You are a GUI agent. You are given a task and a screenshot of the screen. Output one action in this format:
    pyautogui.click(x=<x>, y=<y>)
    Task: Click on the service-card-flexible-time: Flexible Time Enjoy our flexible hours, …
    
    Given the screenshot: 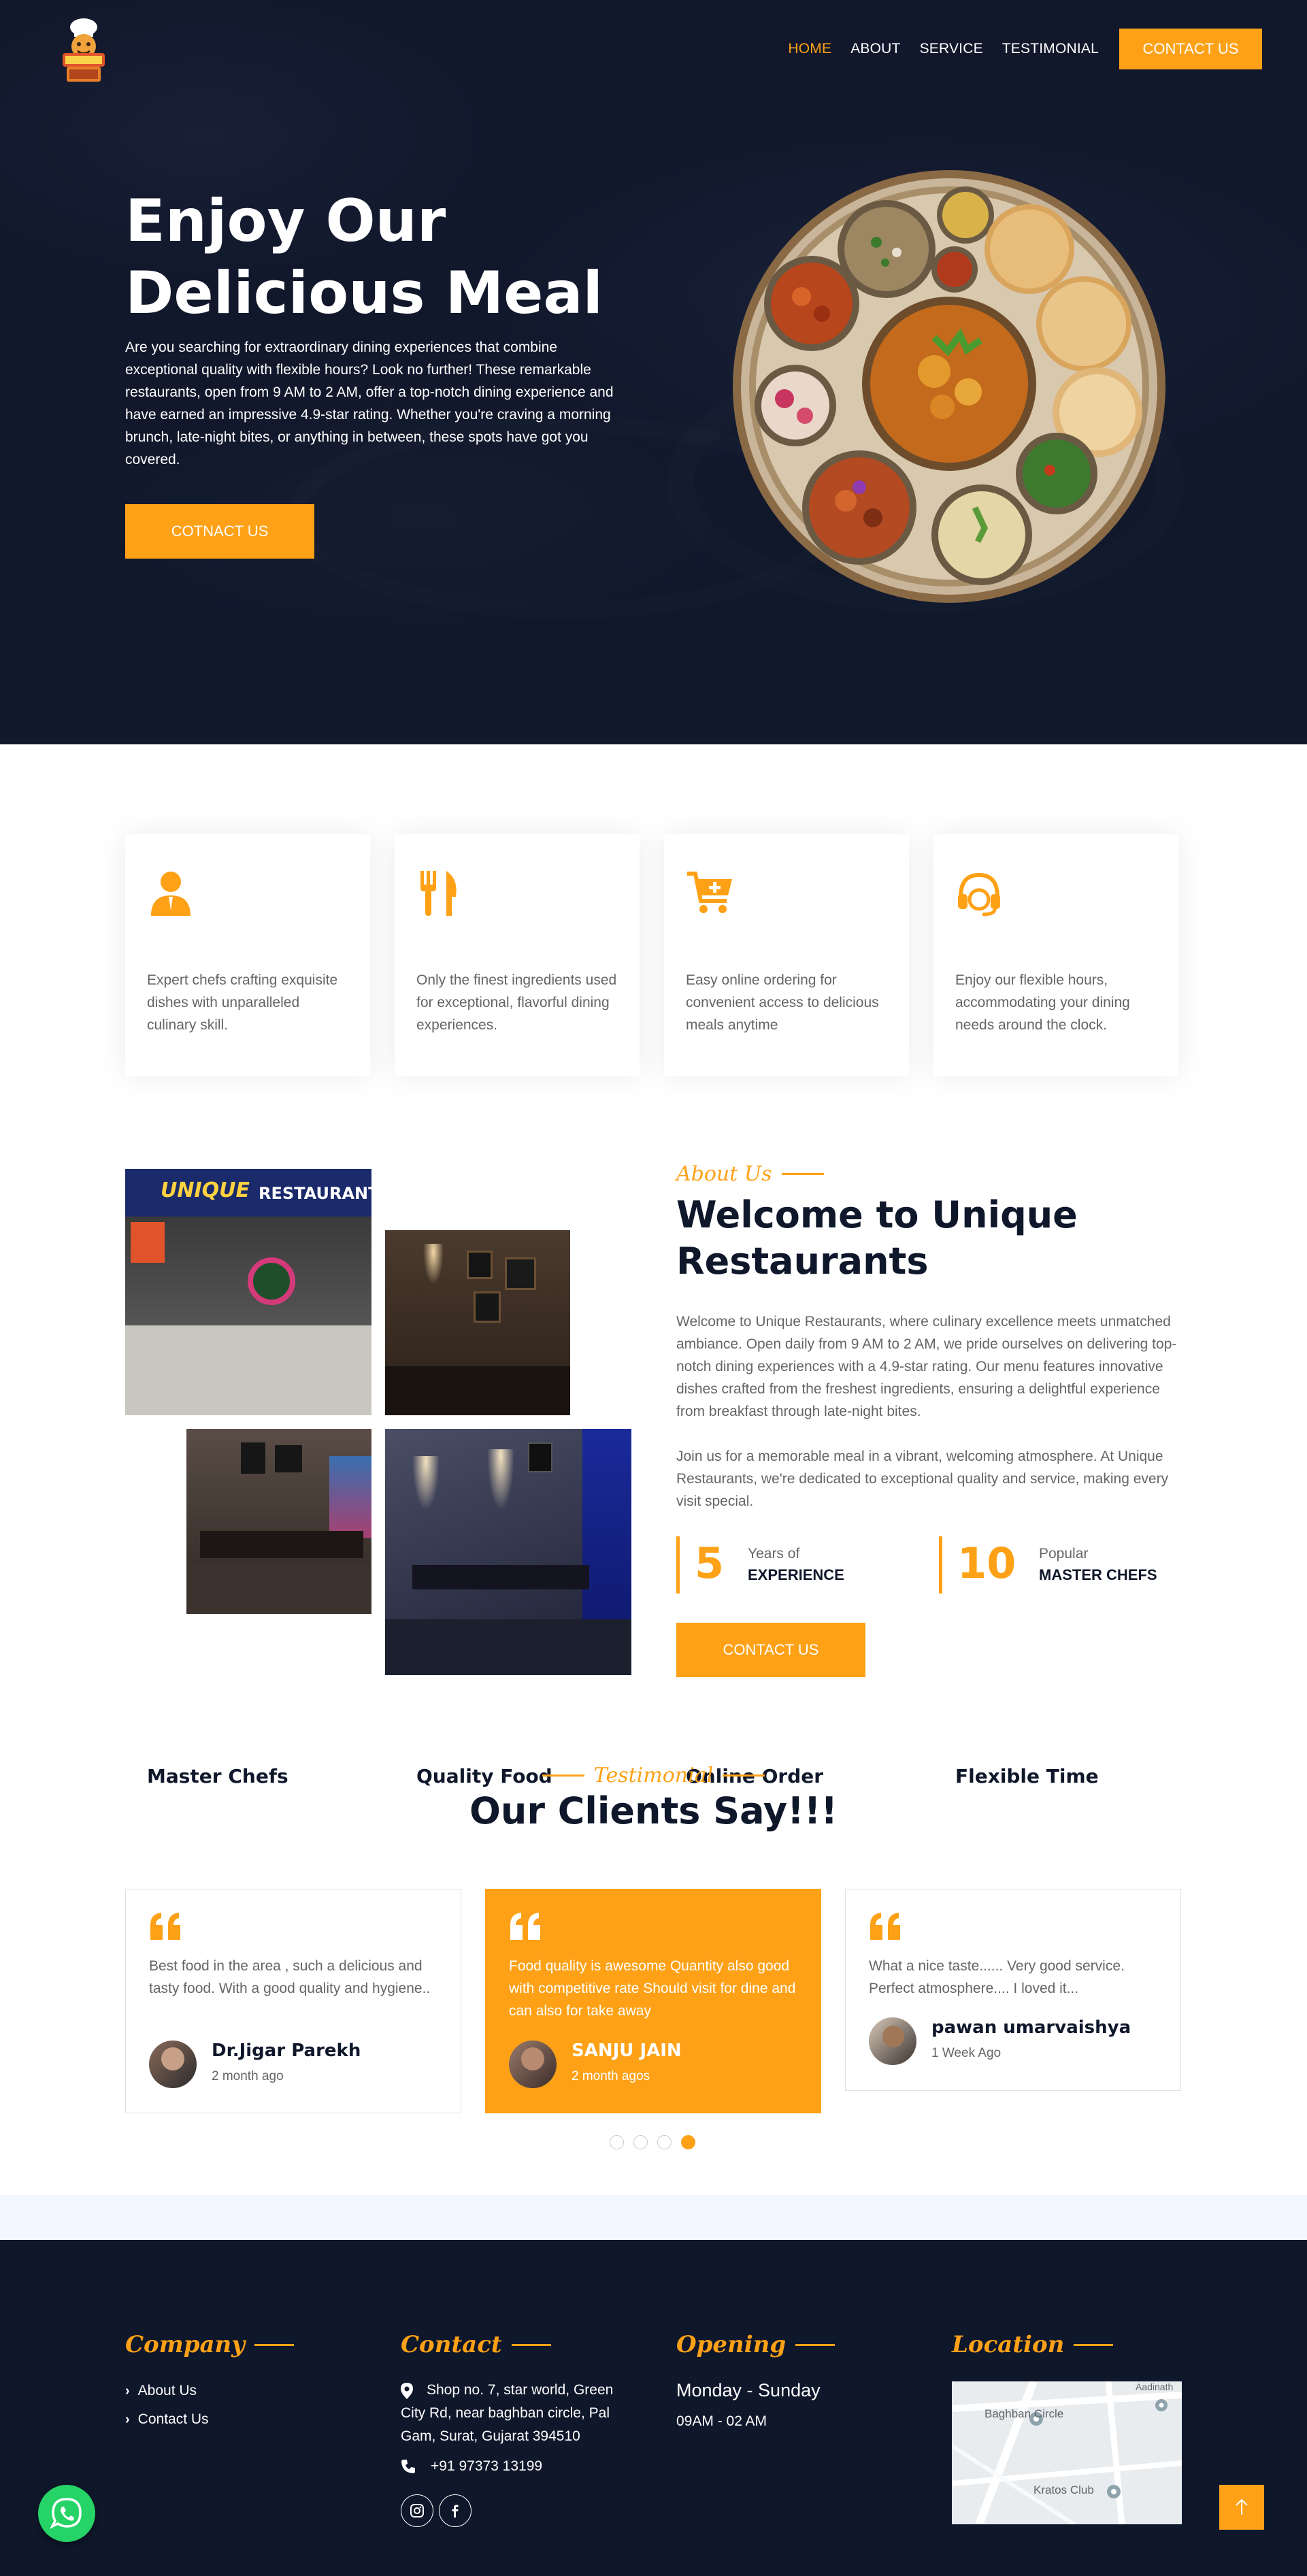 What is the action you would take?
    pyautogui.click(x=1055, y=1310)
    